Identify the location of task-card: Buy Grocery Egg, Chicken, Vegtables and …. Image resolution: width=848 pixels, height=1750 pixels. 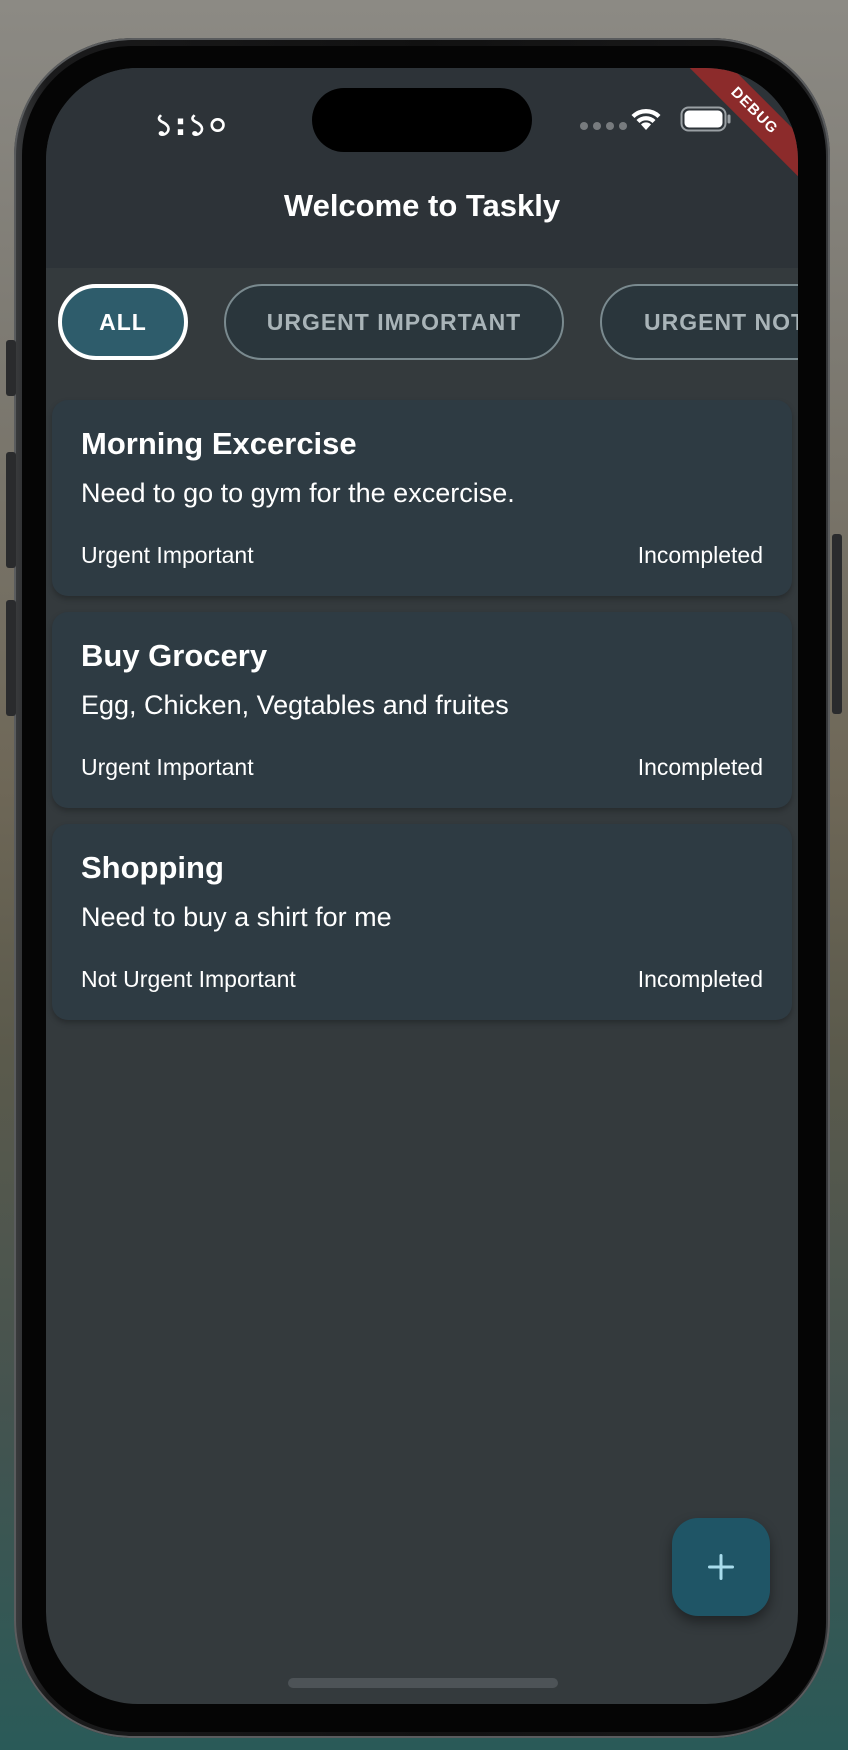
(422, 710).